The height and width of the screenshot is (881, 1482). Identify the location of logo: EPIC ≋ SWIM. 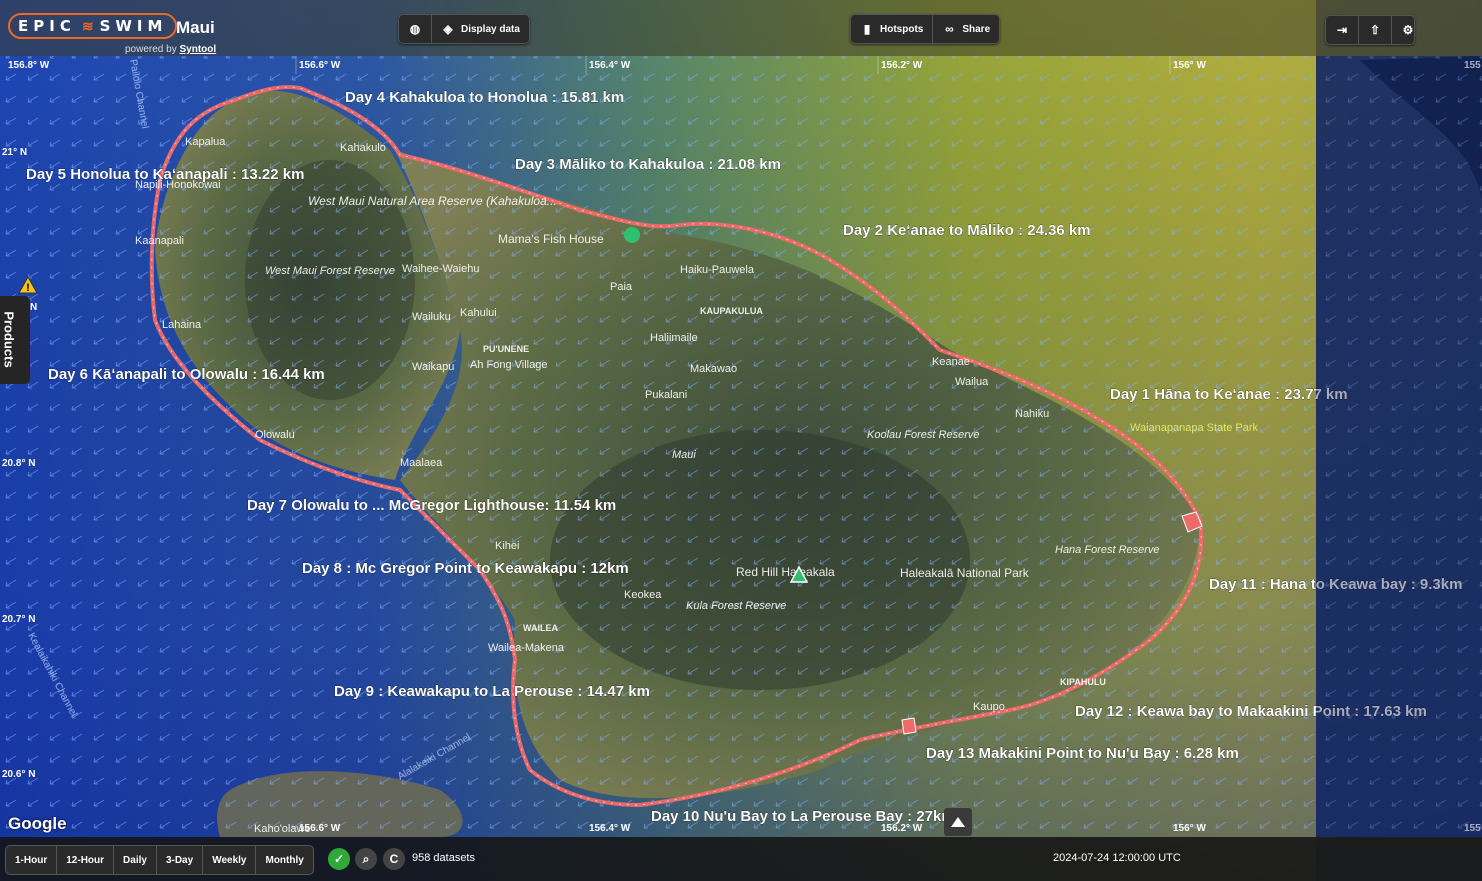
(93, 26).